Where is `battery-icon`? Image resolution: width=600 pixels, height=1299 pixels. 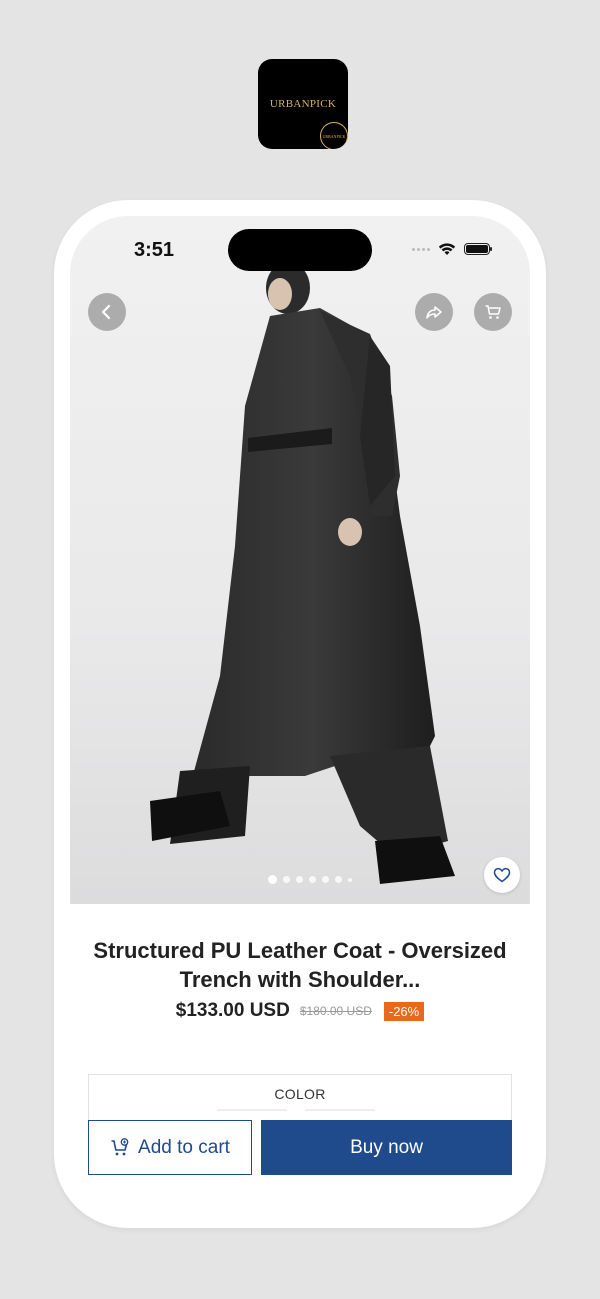
battery-icon is located at coordinates (478, 249).